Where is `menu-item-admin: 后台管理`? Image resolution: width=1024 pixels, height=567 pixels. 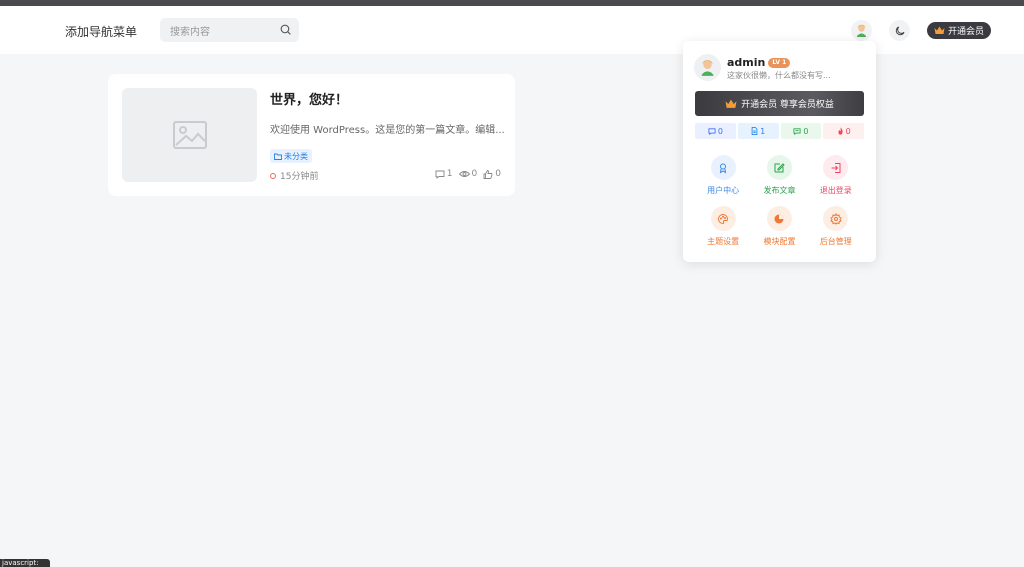 menu-item-admin: 后台管理 is located at coordinates (836, 227).